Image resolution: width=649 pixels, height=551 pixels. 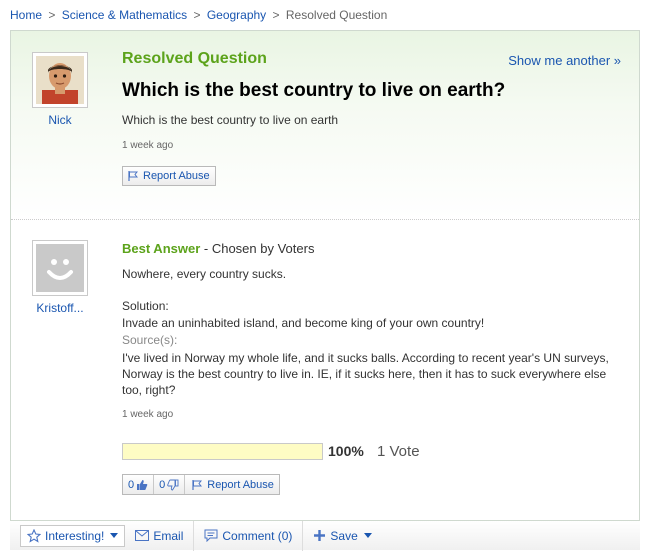 What do you see at coordinates (131, 484) in the screenshot?
I see `thumbs-up-count: 0` at bounding box center [131, 484].